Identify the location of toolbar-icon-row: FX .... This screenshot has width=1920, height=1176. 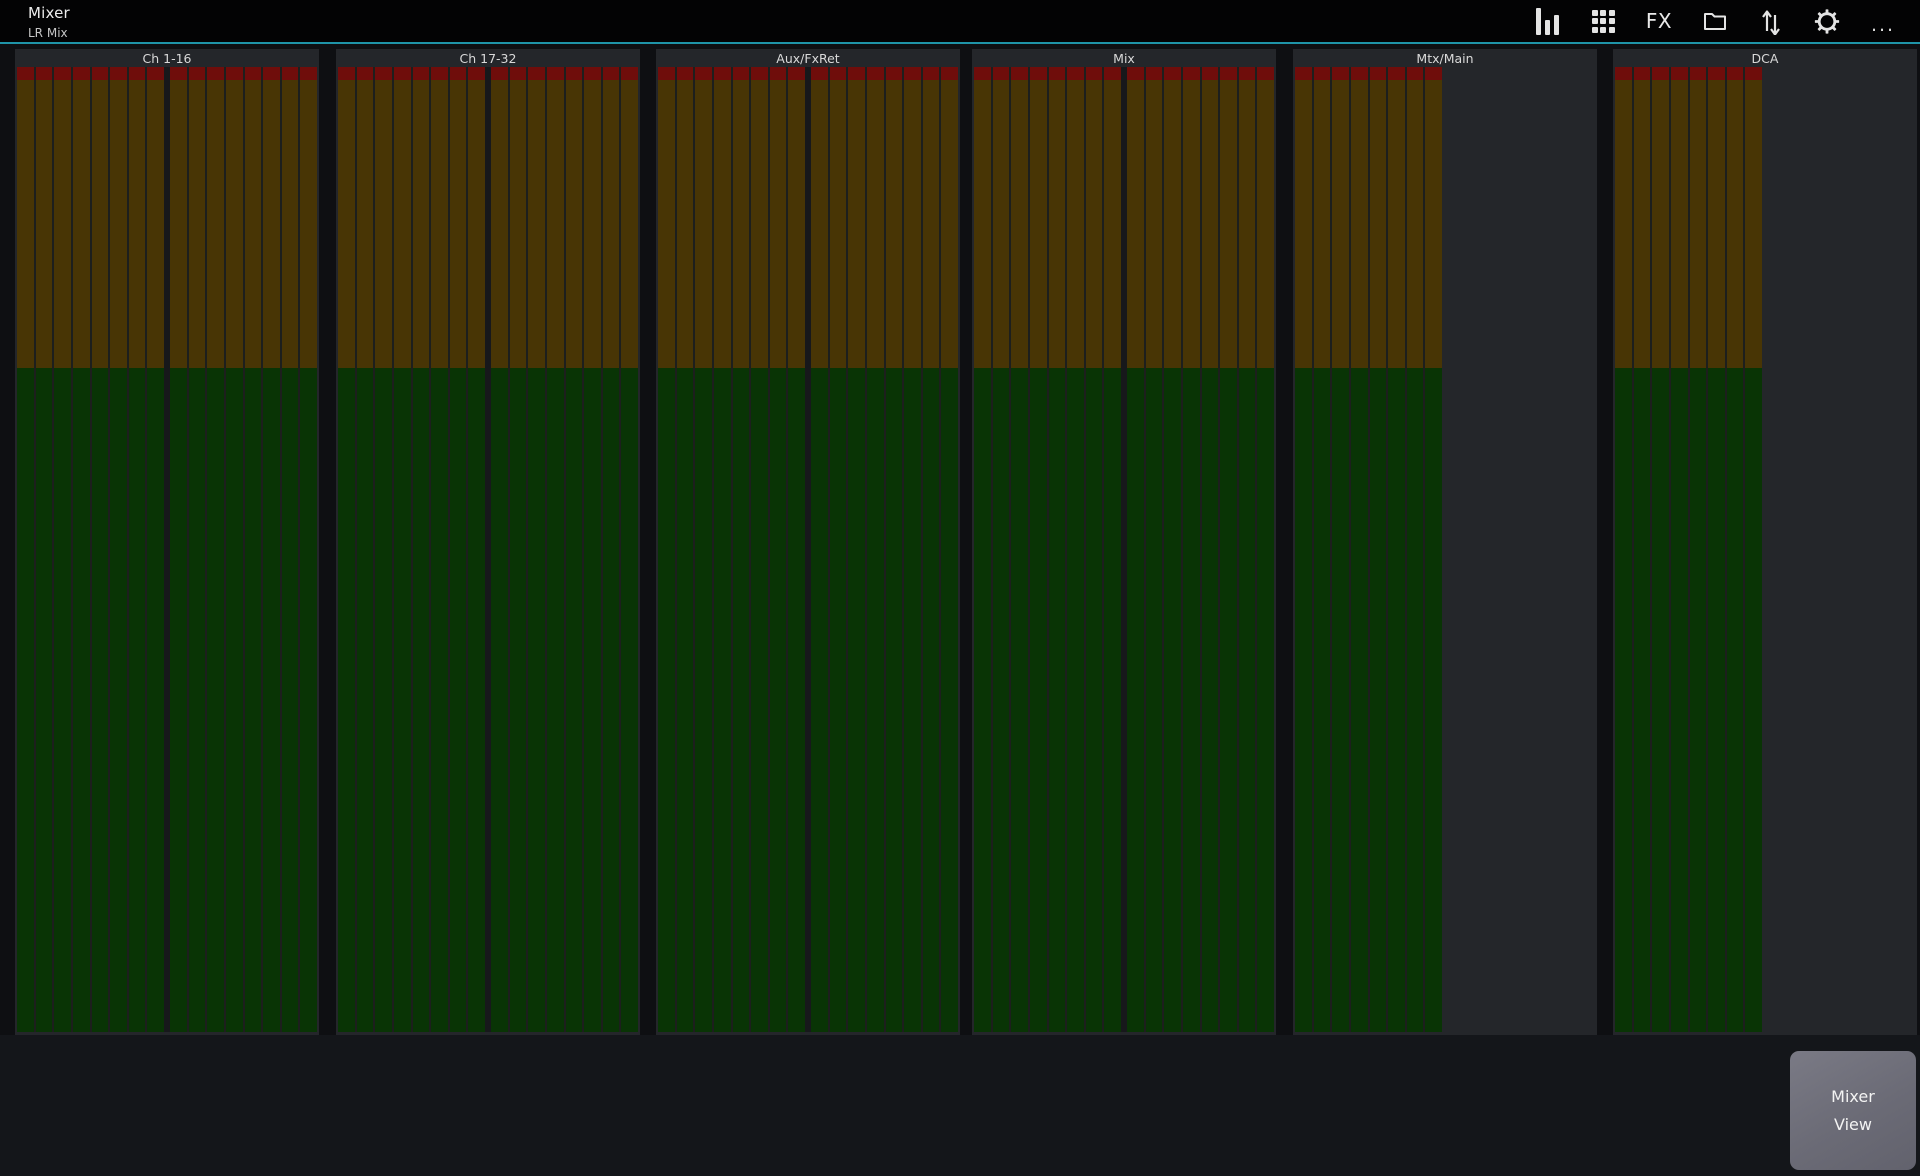
(1715, 21).